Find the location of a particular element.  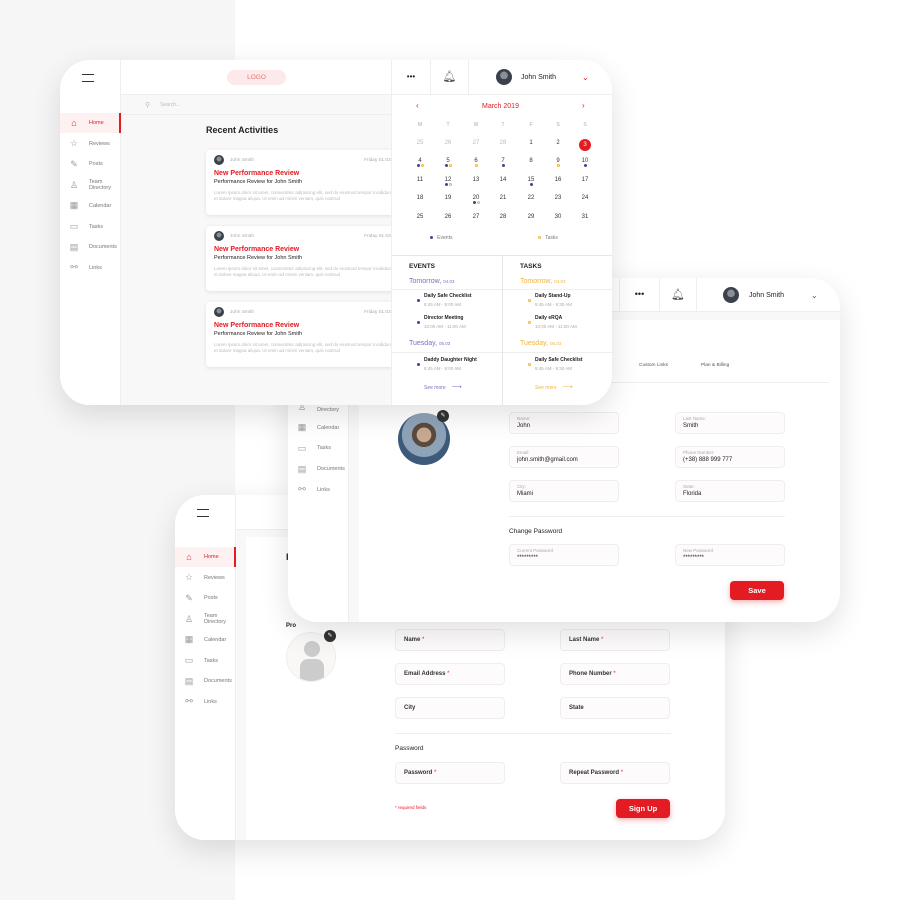

sign-up-button: Sign Up is located at coordinates (643, 808).